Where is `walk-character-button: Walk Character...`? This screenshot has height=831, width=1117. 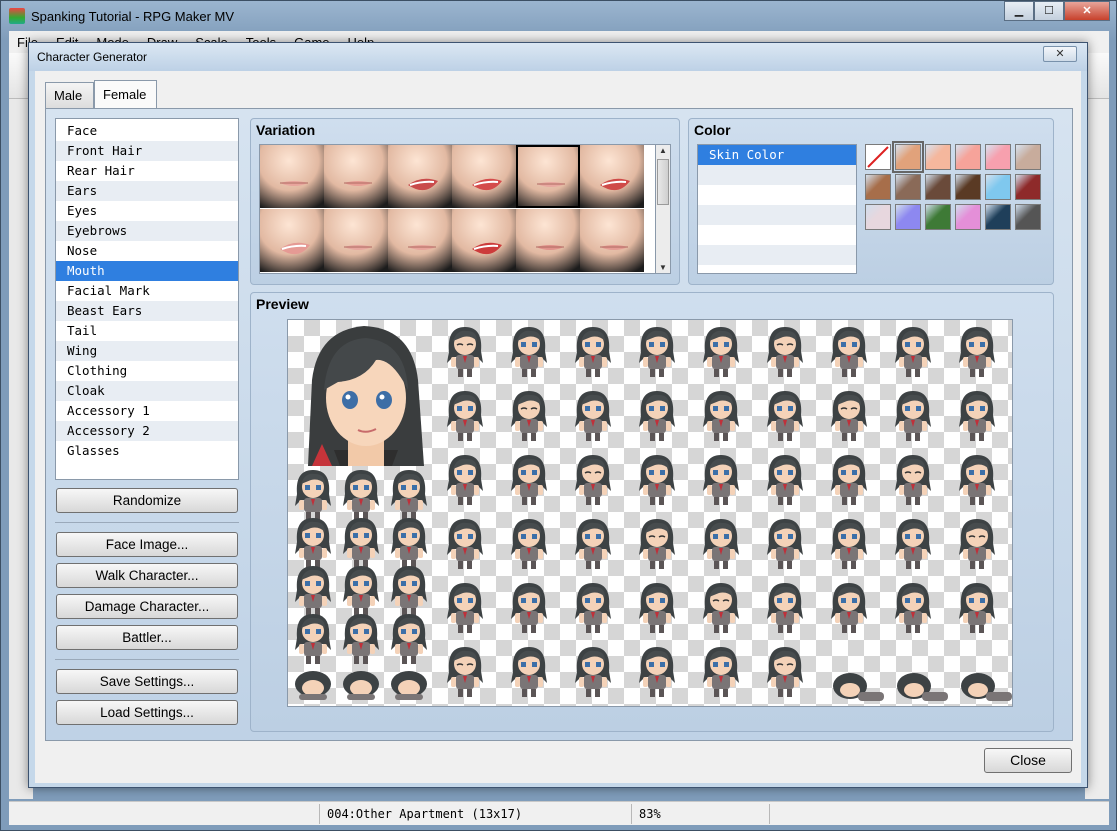
walk-character-button: Walk Character... is located at coordinates (147, 575).